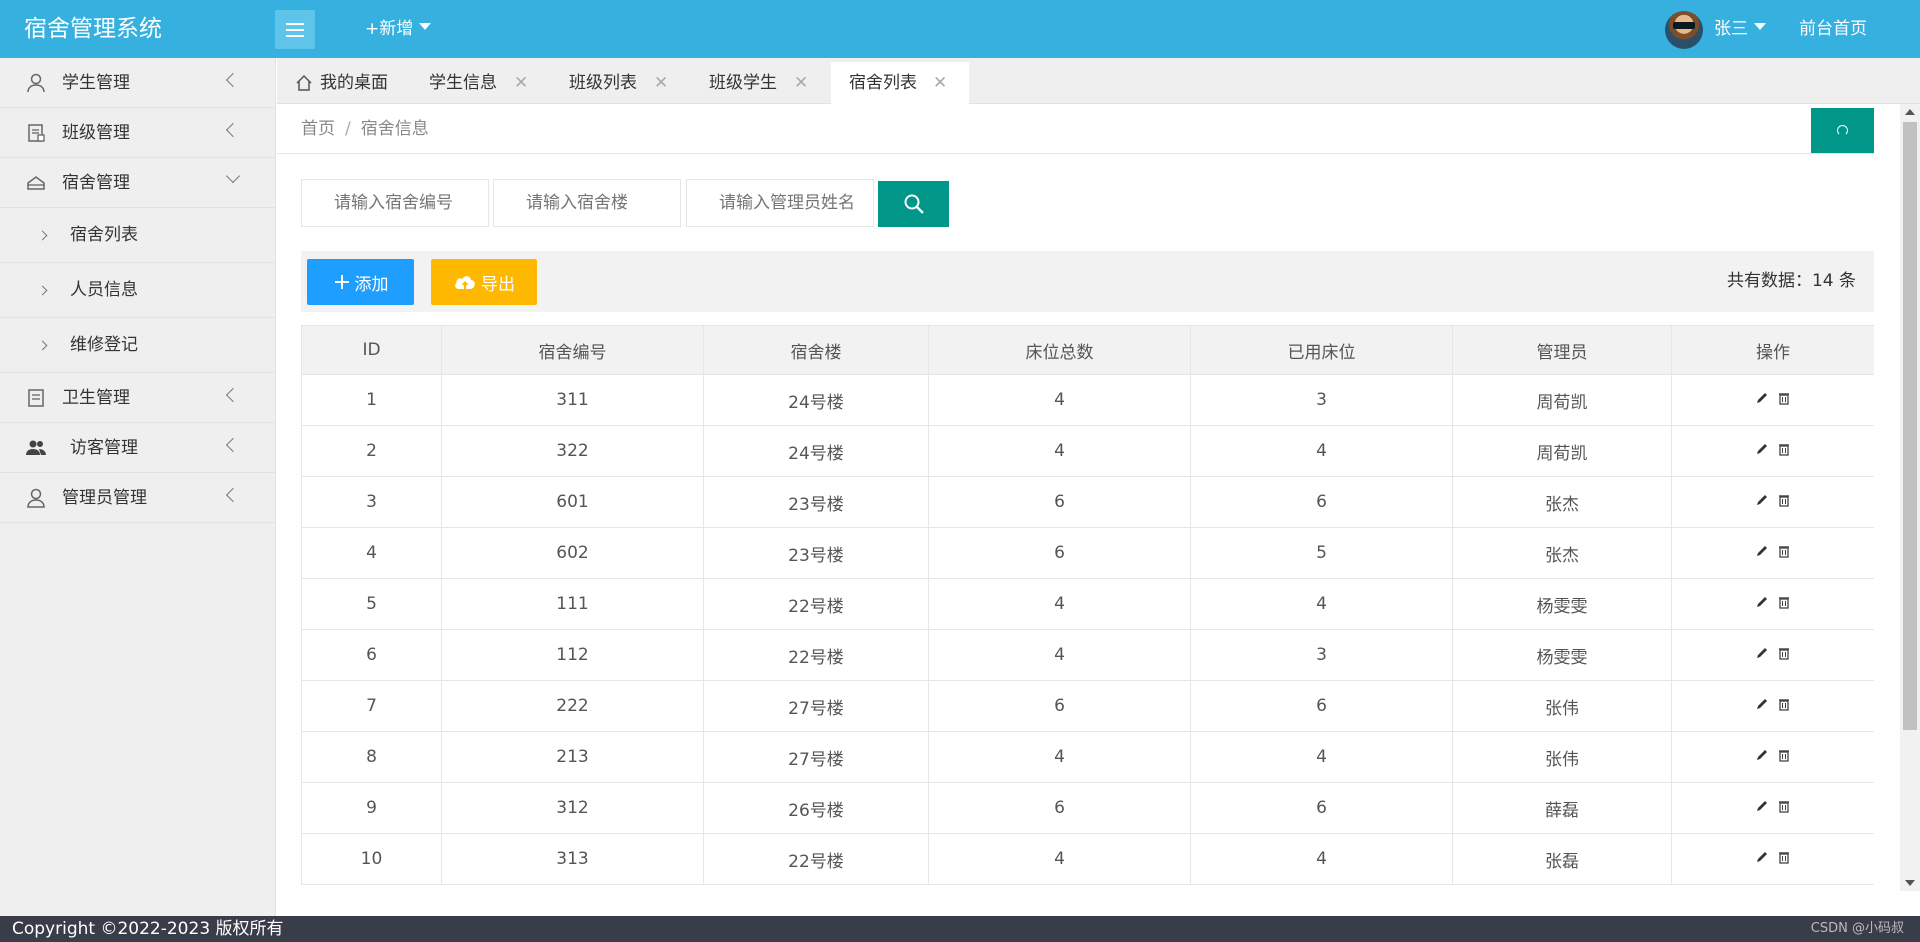 Image resolution: width=1920 pixels, height=942 pixels. Describe the element at coordinates (1684, 30) in the screenshot. I see `avatar` at that location.